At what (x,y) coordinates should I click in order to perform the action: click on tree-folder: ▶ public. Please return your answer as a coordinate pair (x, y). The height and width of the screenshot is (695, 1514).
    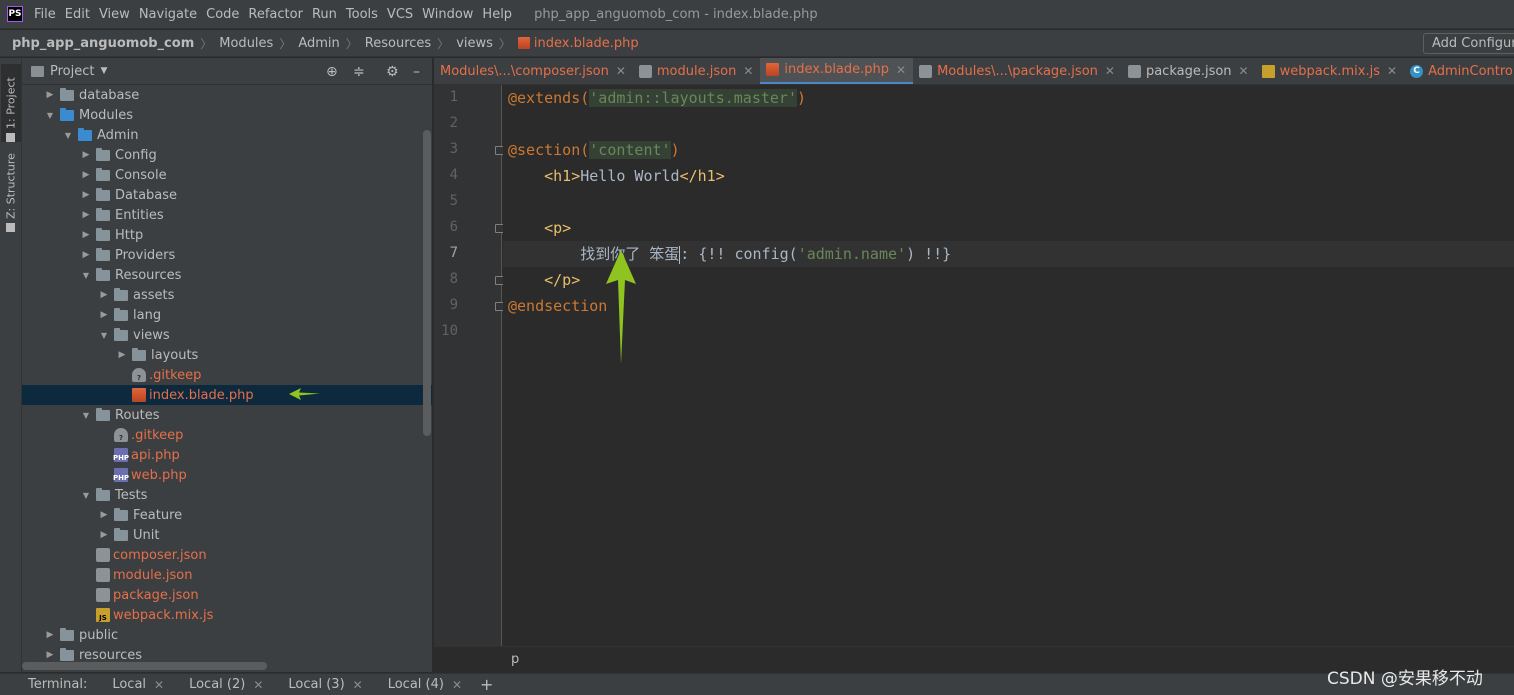
    Looking at the image, I should click on (227, 635).